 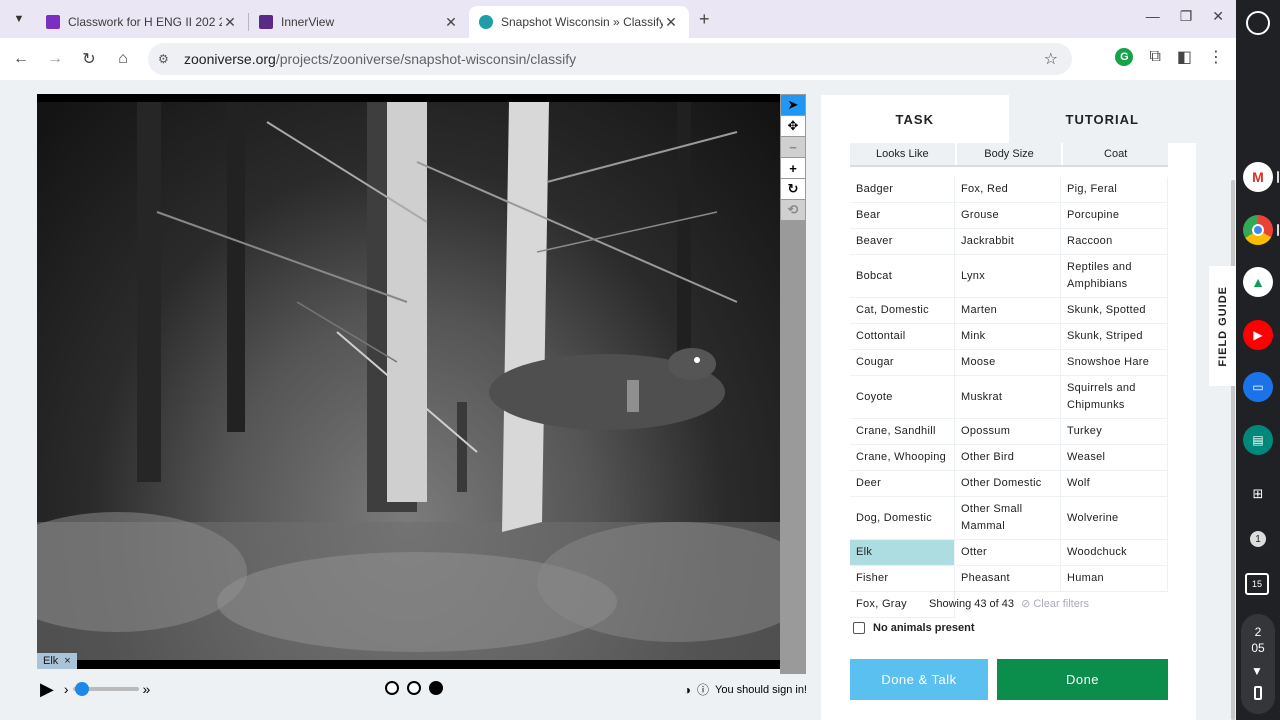 What do you see at coordinates (902, 432) in the screenshot?
I see `species-choice: Crane, Sandhill` at bounding box center [902, 432].